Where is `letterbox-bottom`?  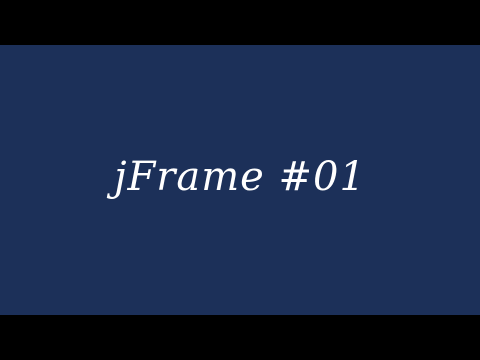
letterbox-bottom is located at coordinates (240, 337).